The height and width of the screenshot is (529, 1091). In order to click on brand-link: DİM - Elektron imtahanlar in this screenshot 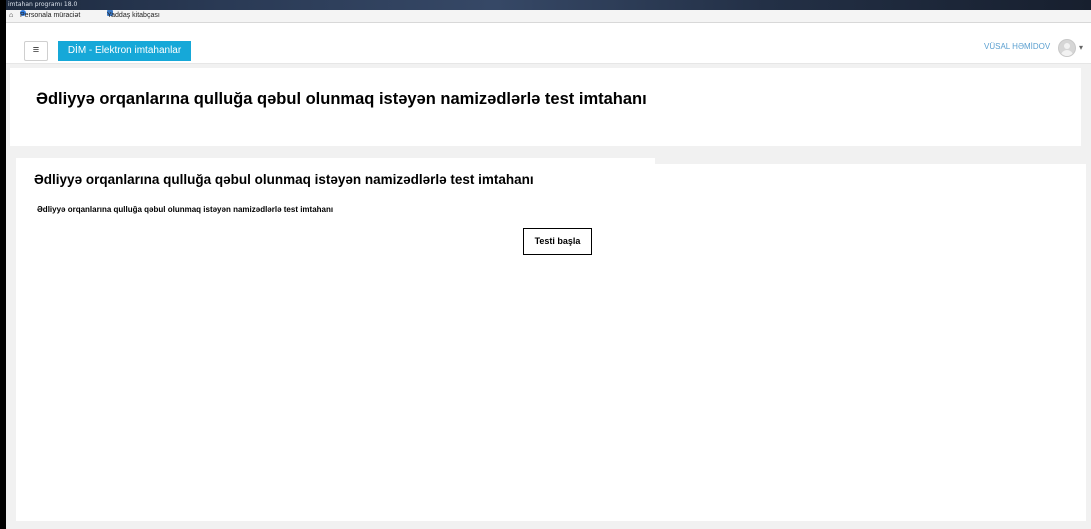, I will do `click(124, 51)`.